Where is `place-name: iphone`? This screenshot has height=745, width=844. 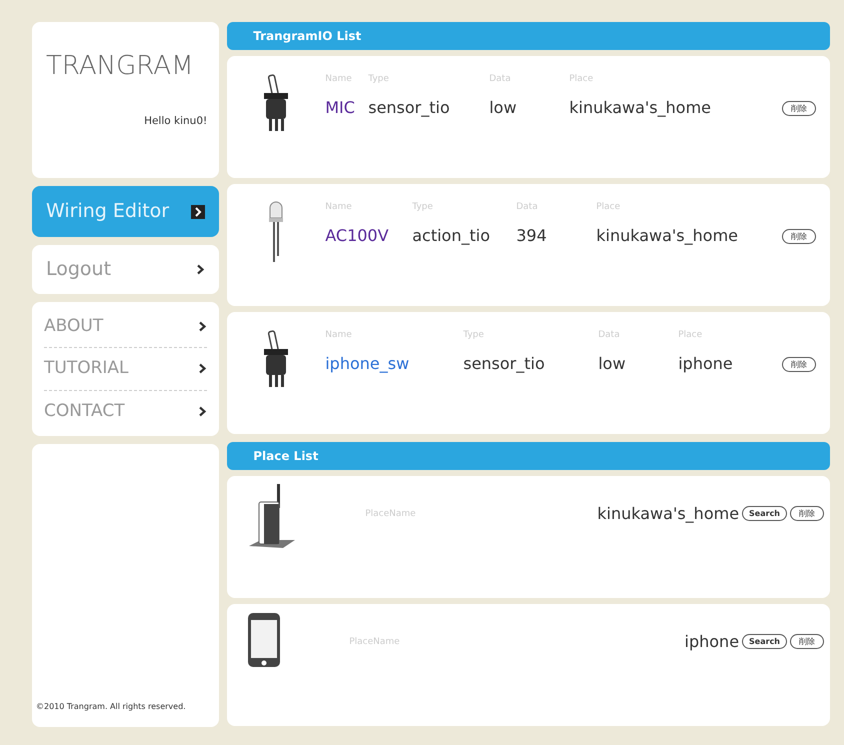 place-name: iphone is located at coordinates (712, 642).